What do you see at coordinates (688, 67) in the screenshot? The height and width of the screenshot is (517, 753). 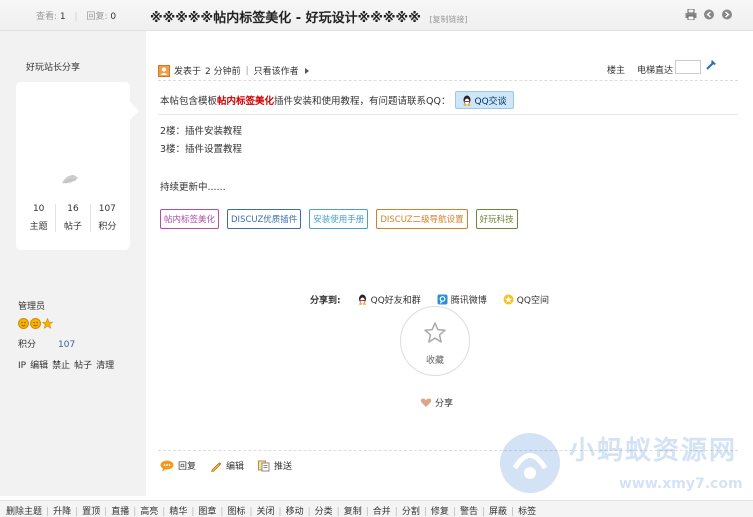 I see `jump-to-floor-input` at bounding box center [688, 67].